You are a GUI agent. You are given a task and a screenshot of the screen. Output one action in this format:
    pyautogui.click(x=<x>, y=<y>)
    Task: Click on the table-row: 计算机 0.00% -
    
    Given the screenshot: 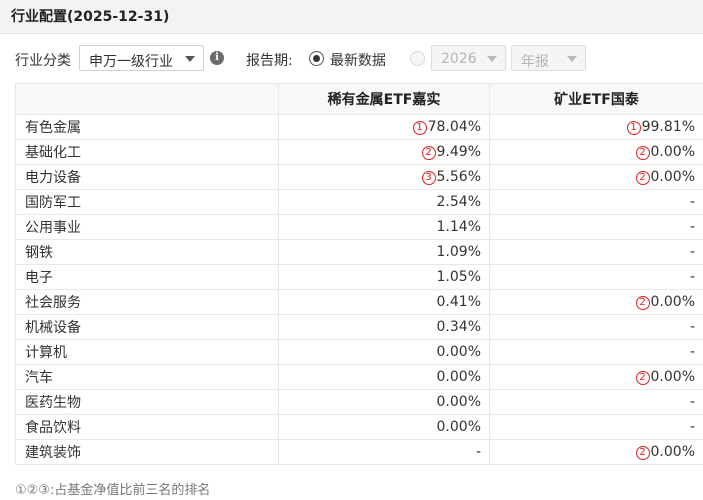 What is the action you would take?
    pyautogui.click(x=359, y=352)
    